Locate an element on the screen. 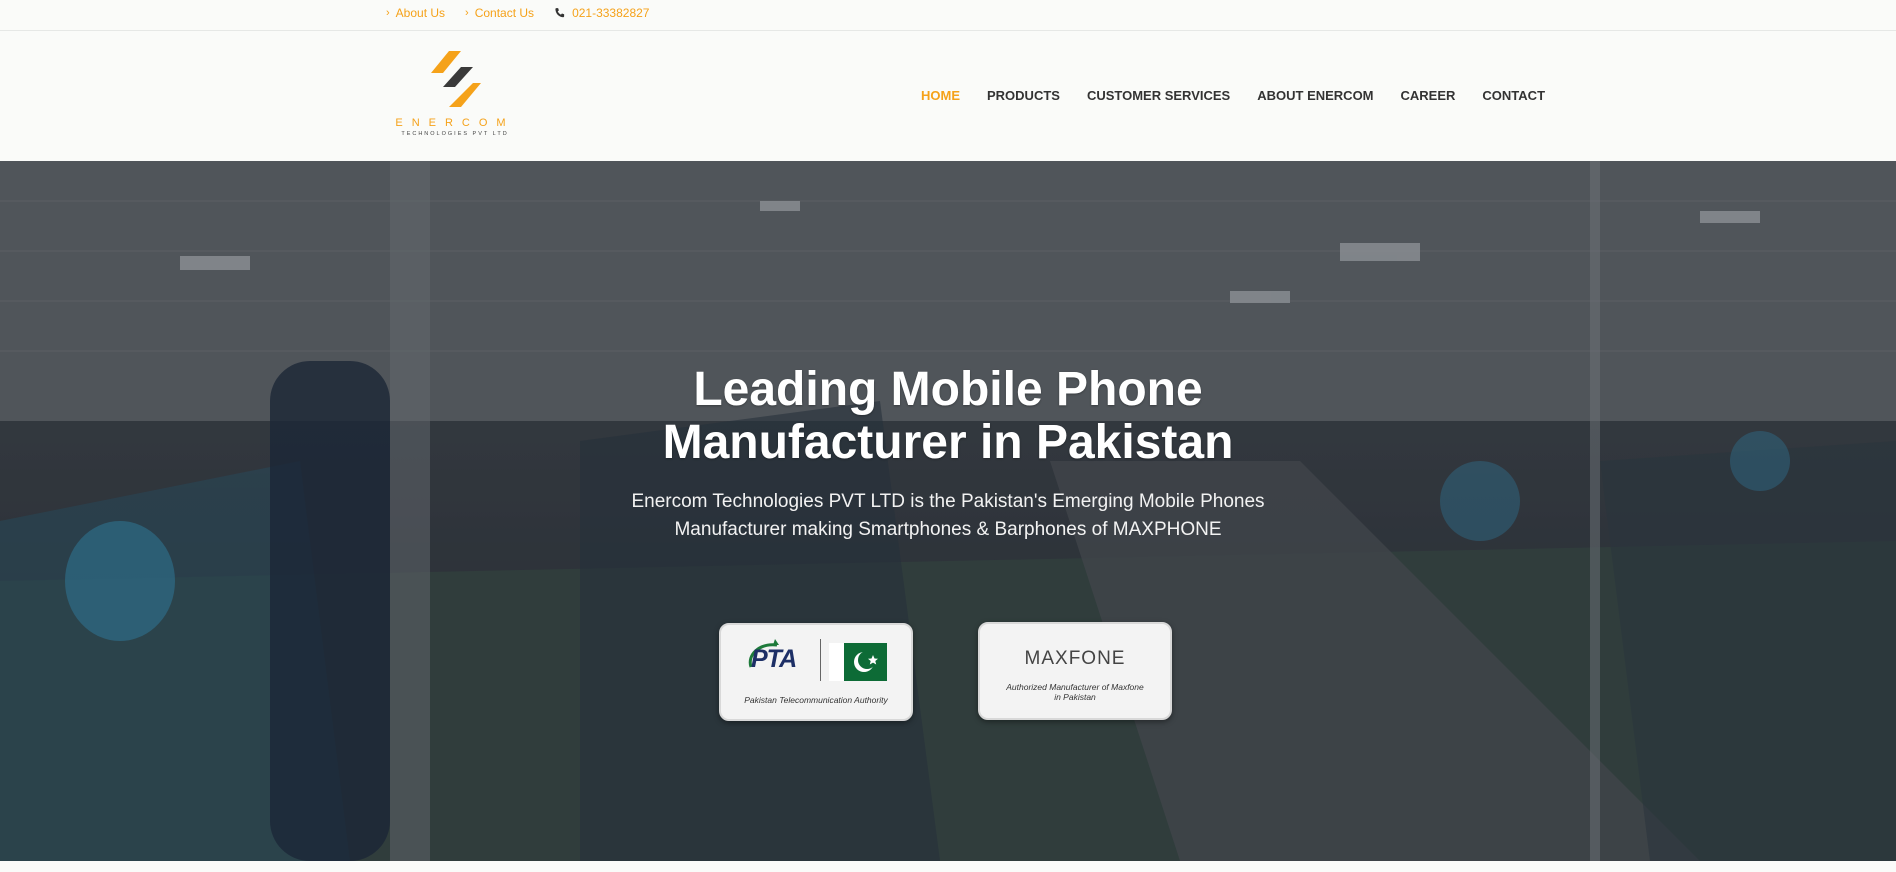 This screenshot has height=872, width=1896. phone-link: 021-33382827 is located at coordinates (601, 13).